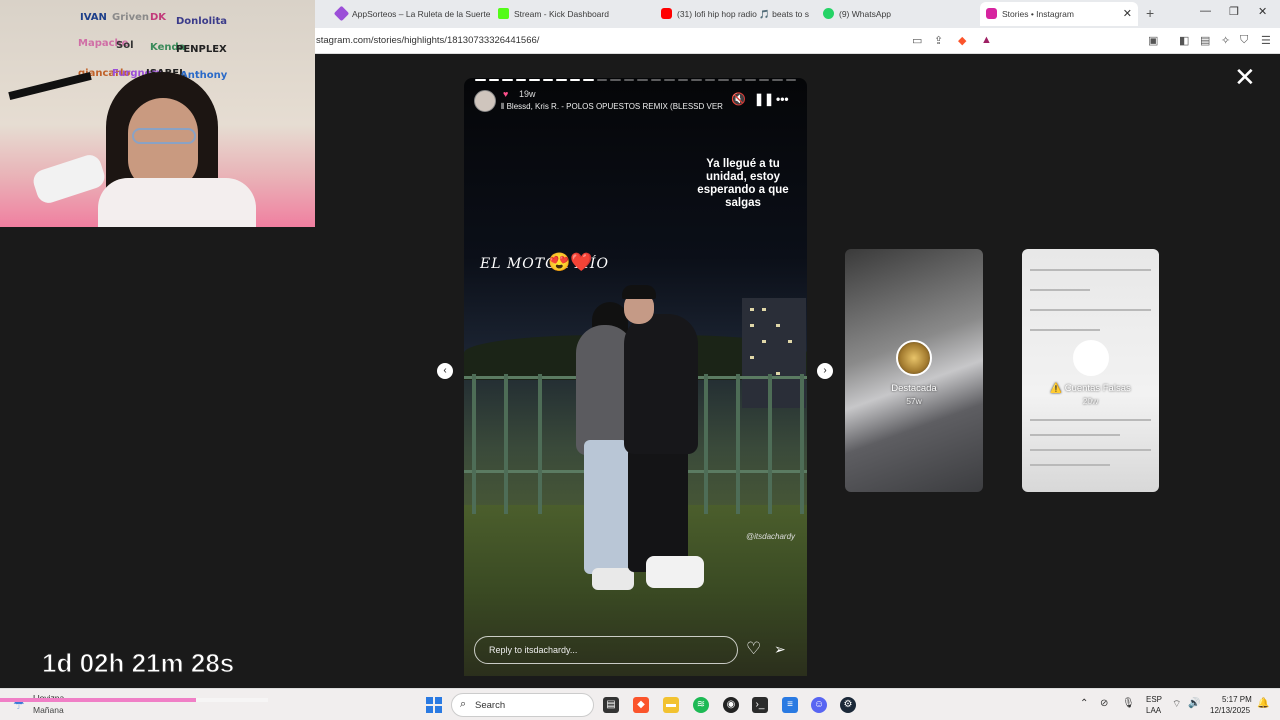 This screenshot has height=720, width=1280. Describe the element at coordinates (675, 572) in the screenshot. I see `story-boy-shoes` at that location.